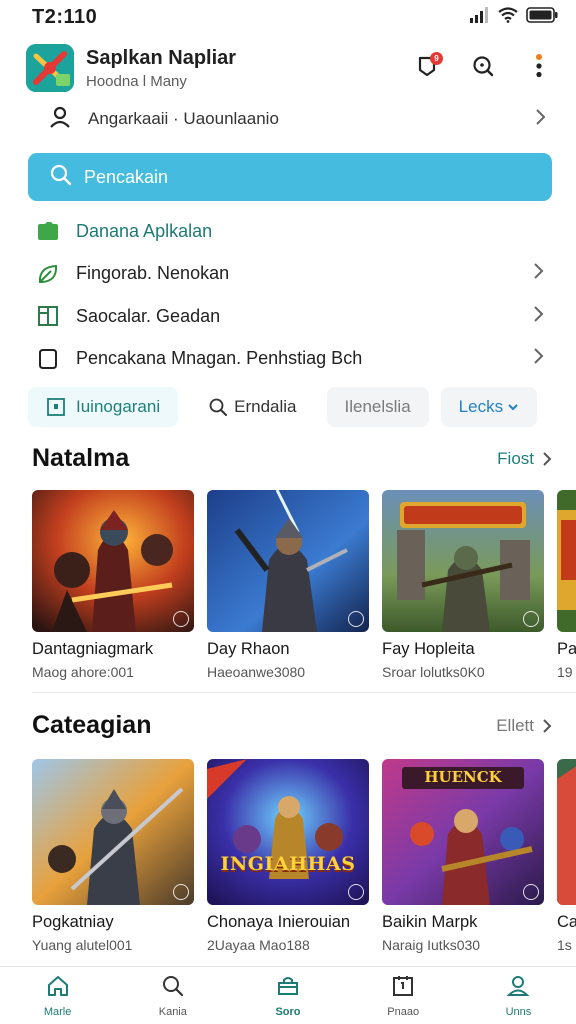 The image size is (576, 1024). I want to click on search-bar, so click(290, 177).